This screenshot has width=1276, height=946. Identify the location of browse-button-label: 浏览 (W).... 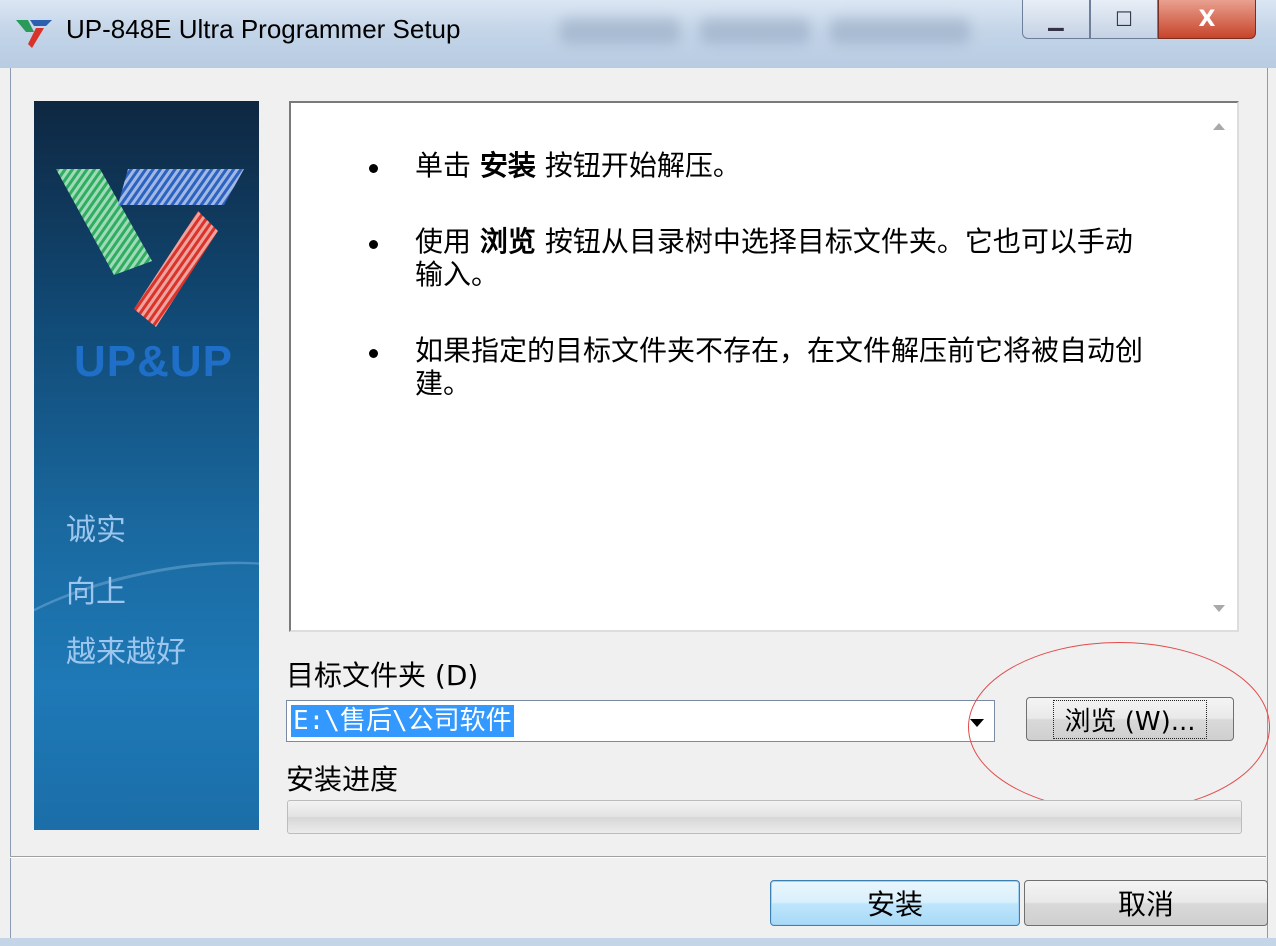
(1130, 719).